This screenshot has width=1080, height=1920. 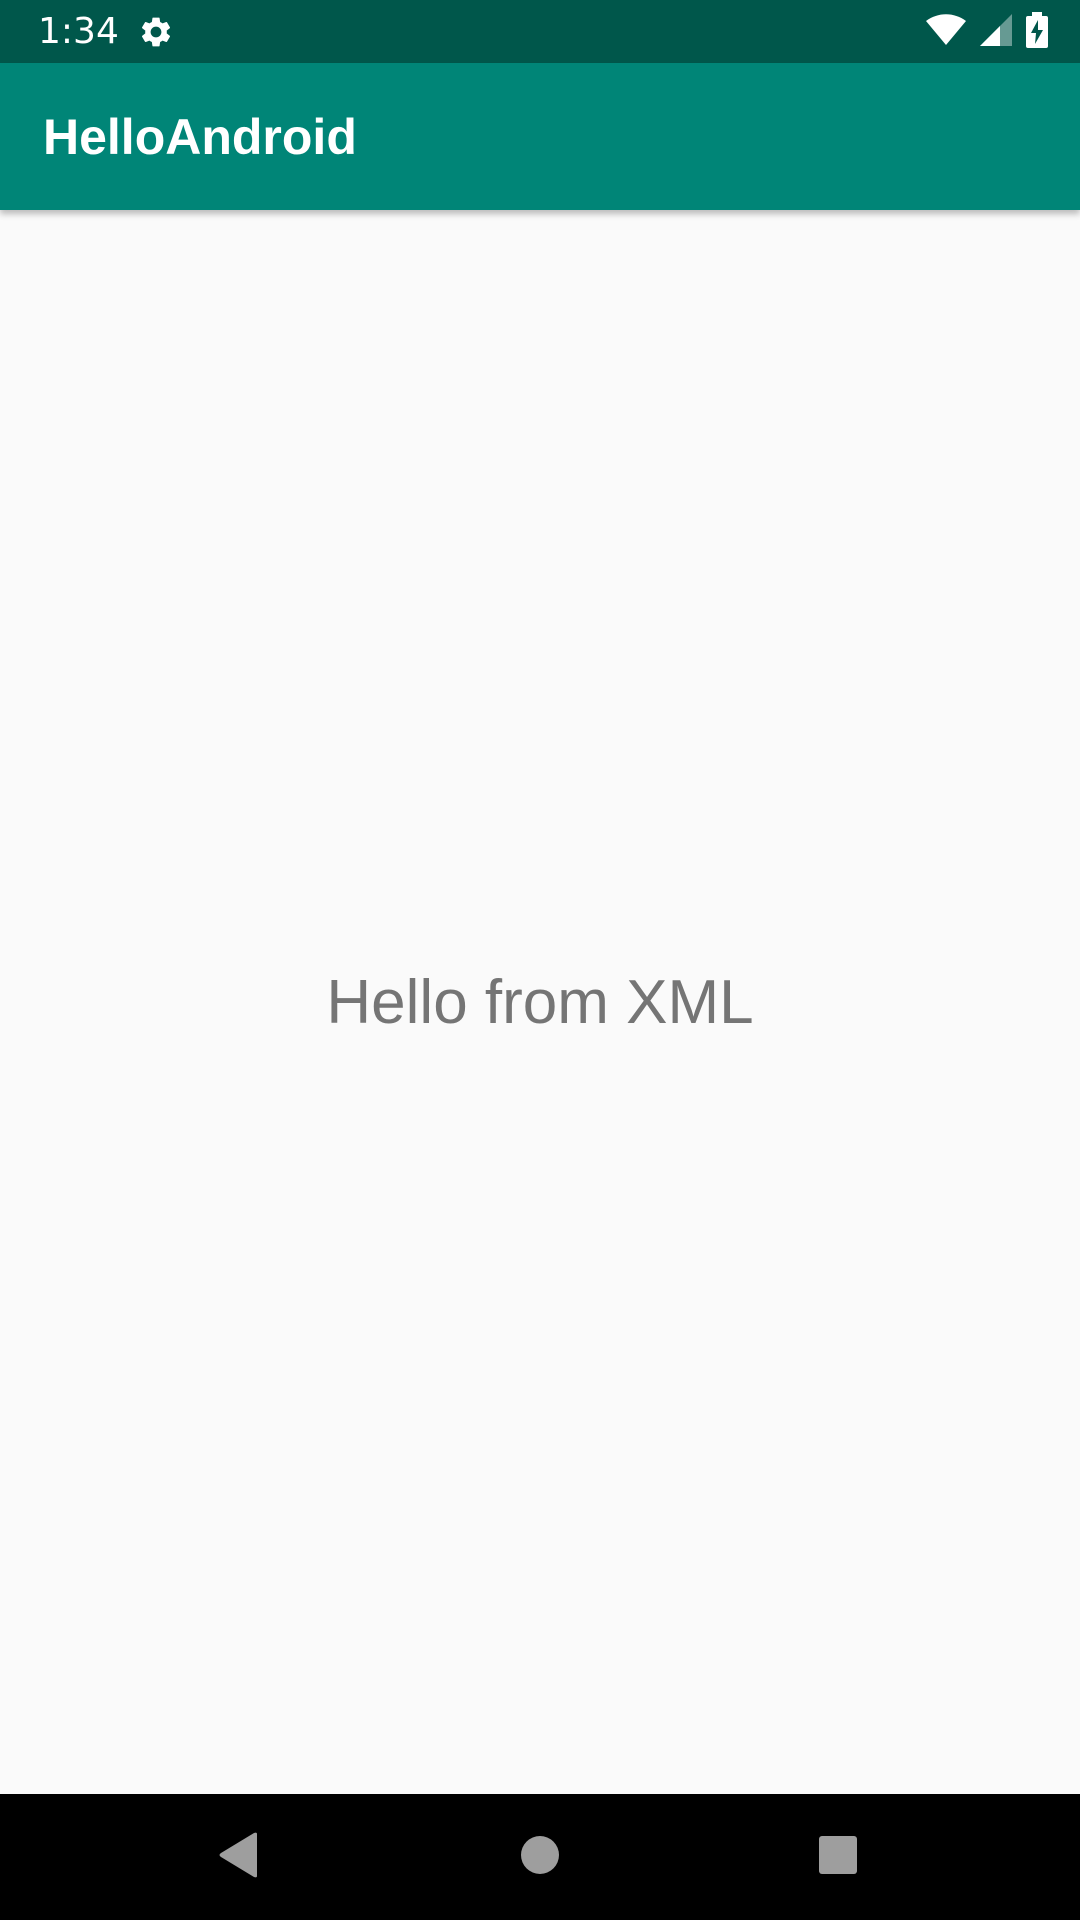 I want to click on home-icon, so click(x=540, y=1857).